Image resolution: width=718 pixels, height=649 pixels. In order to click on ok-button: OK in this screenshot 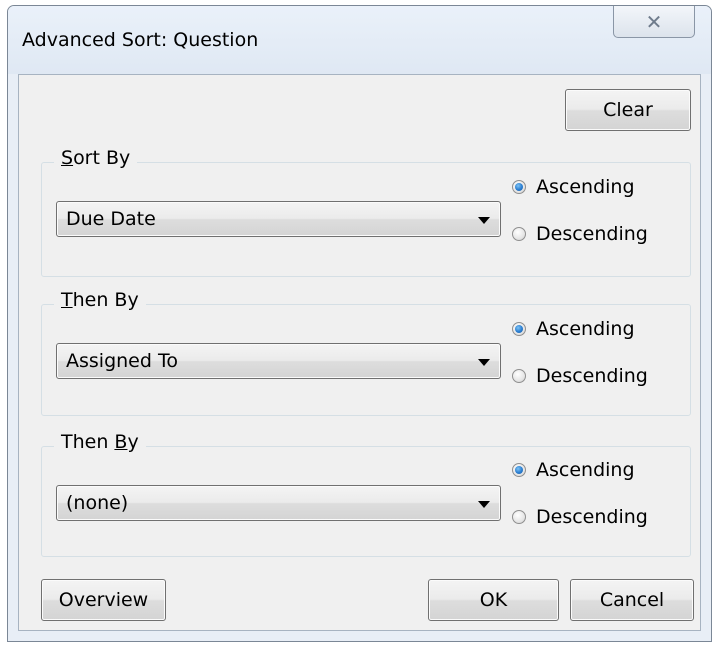, I will do `click(493, 600)`.